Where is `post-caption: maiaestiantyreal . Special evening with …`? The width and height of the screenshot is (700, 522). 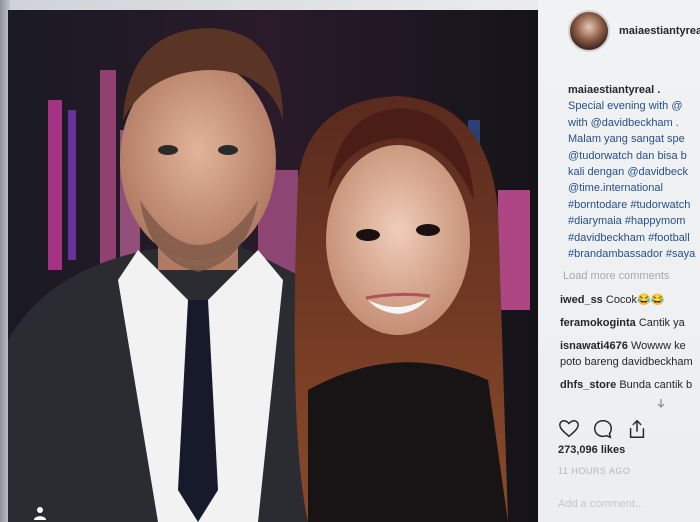 post-caption: maiaestiantyreal . Special evening with … is located at coordinates (634, 172).